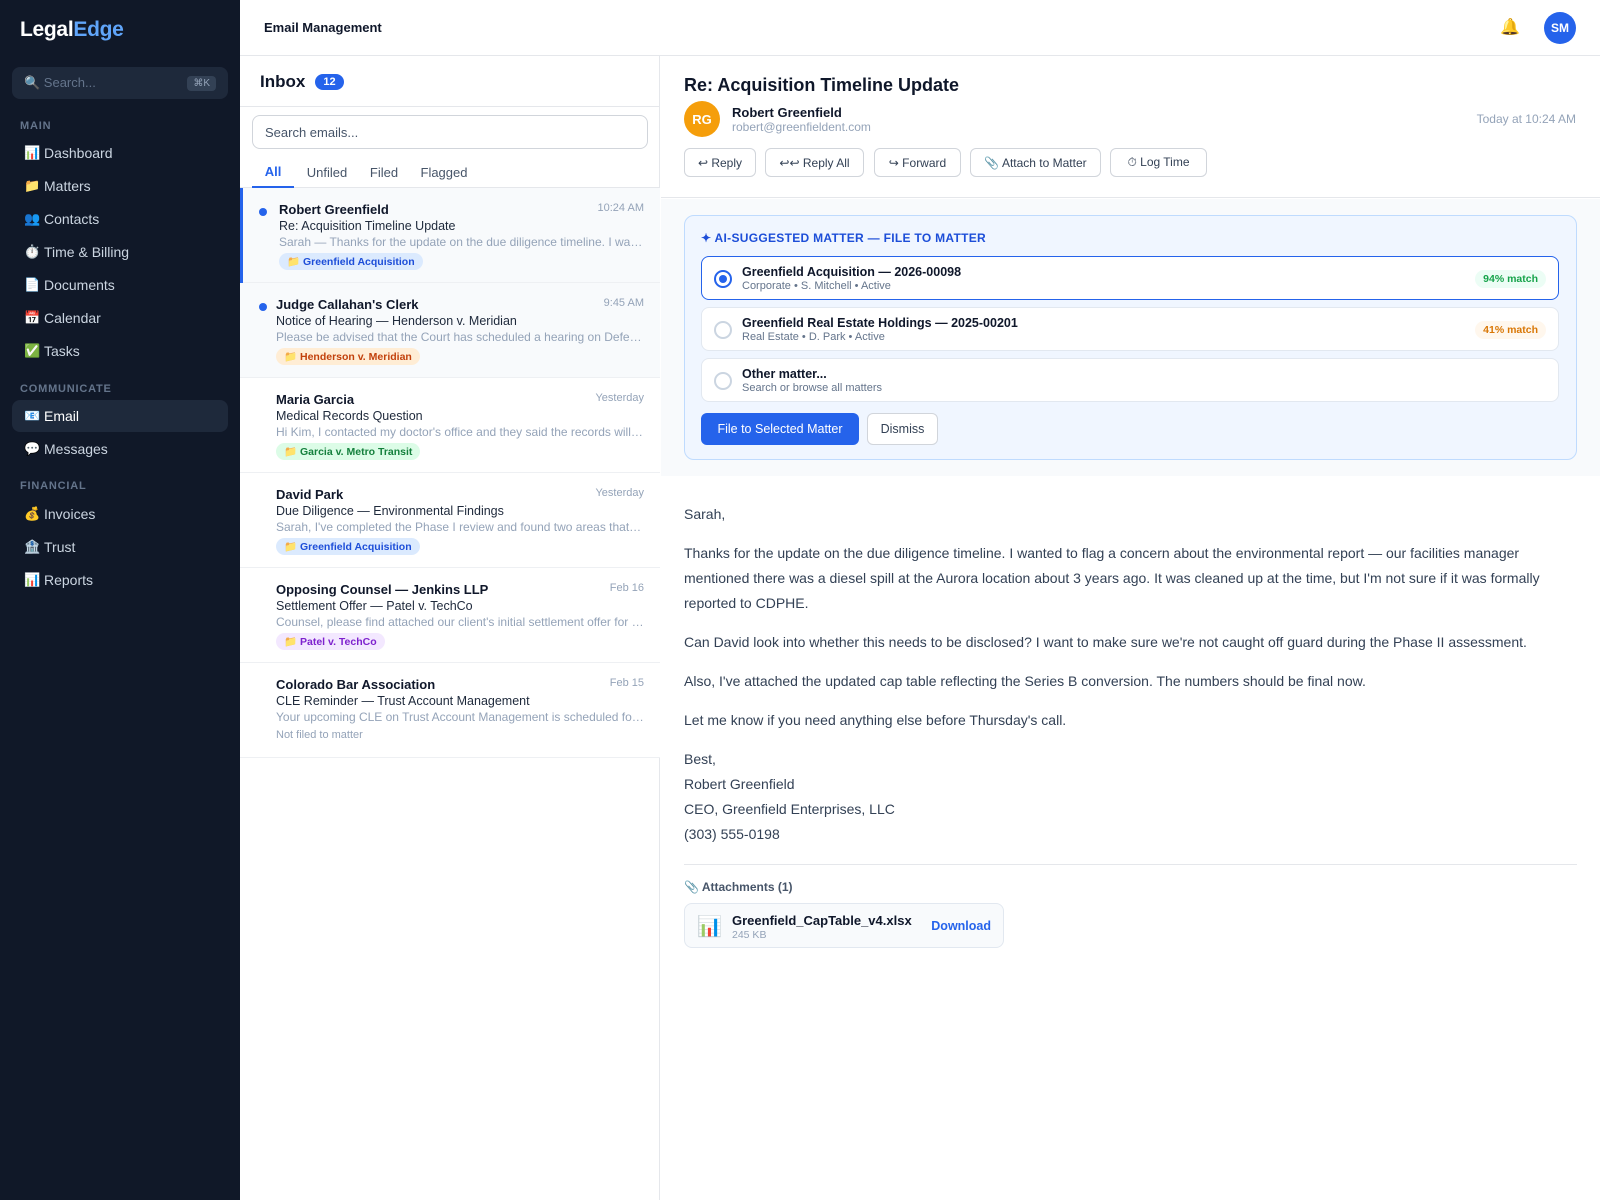 Image resolution: width=1600 pixels, height=1200 pixels. Describe the element at coordinates (738, 887) in the screenshot. I see `attachments-header: 📎 Attachments (1)` at that location.